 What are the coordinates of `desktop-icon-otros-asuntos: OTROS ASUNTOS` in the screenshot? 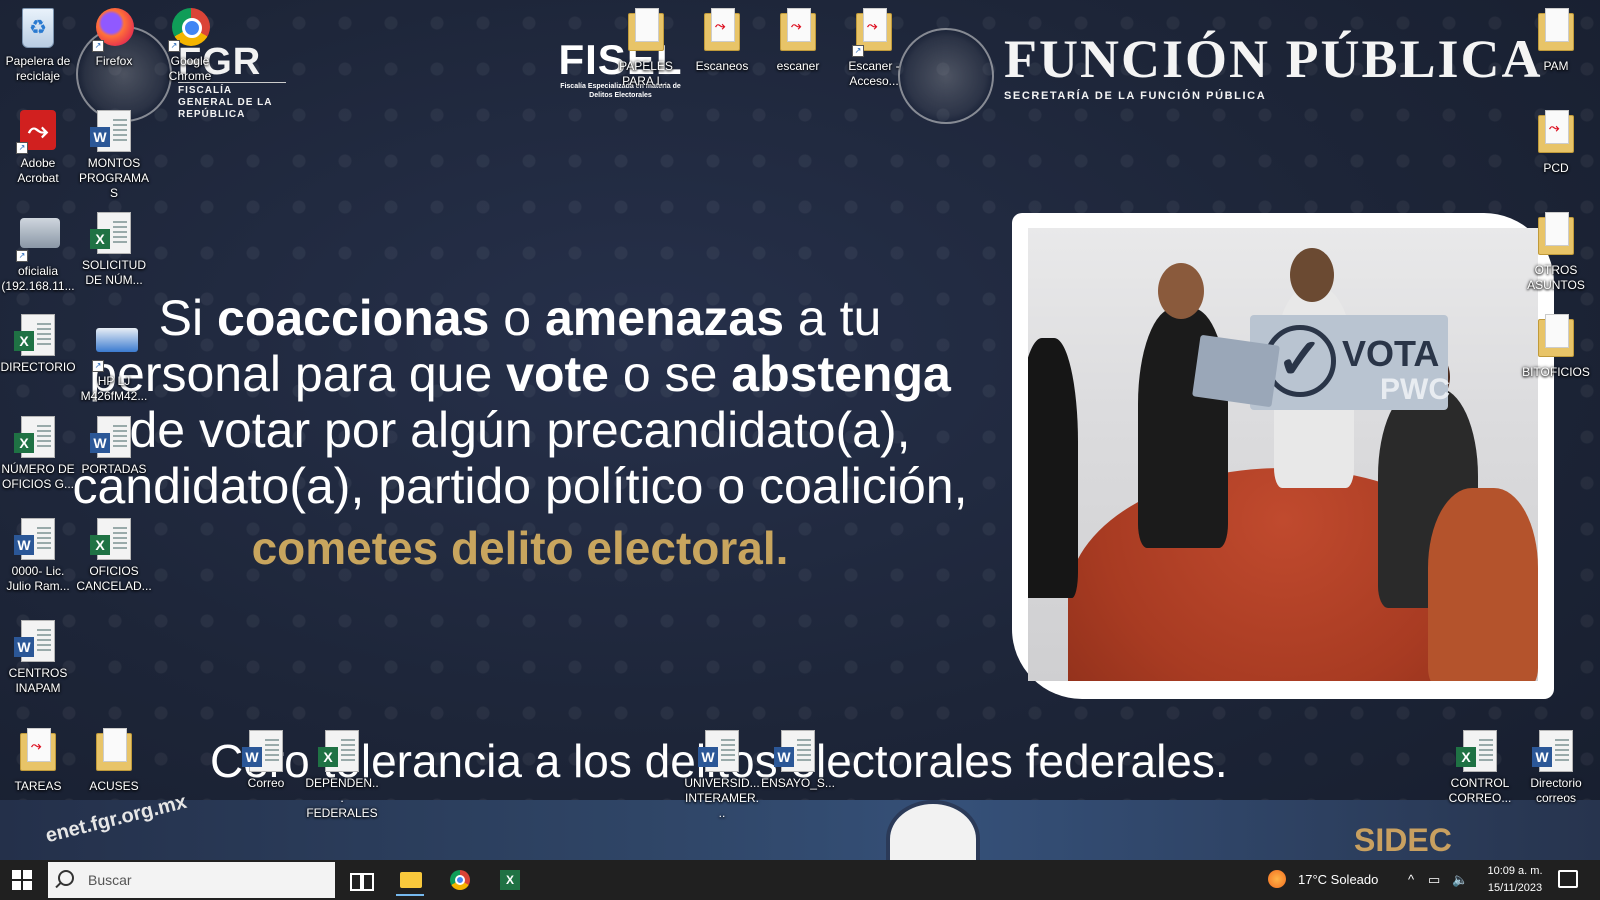 It's located at (1556, 252).